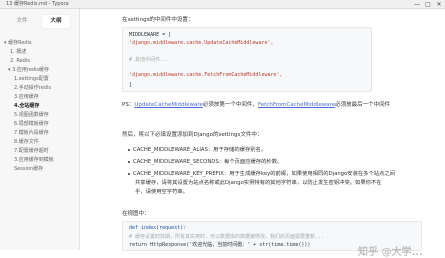 This screenshot has width=445, height=258. What do you see at coordinates (31, 115) in the screenshot?
I see `outline-item-view-cache: 5.视图函数缓存` at bounding box center [31, 115].